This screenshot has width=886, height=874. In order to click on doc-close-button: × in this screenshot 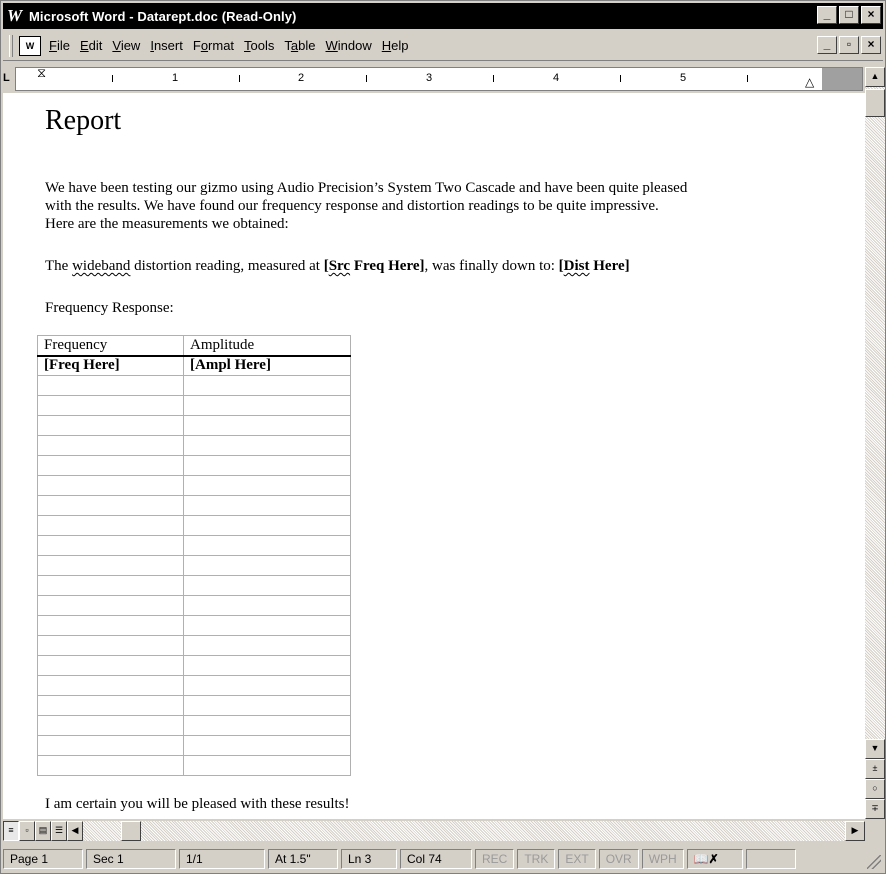, I will do `click(871, 45)`.